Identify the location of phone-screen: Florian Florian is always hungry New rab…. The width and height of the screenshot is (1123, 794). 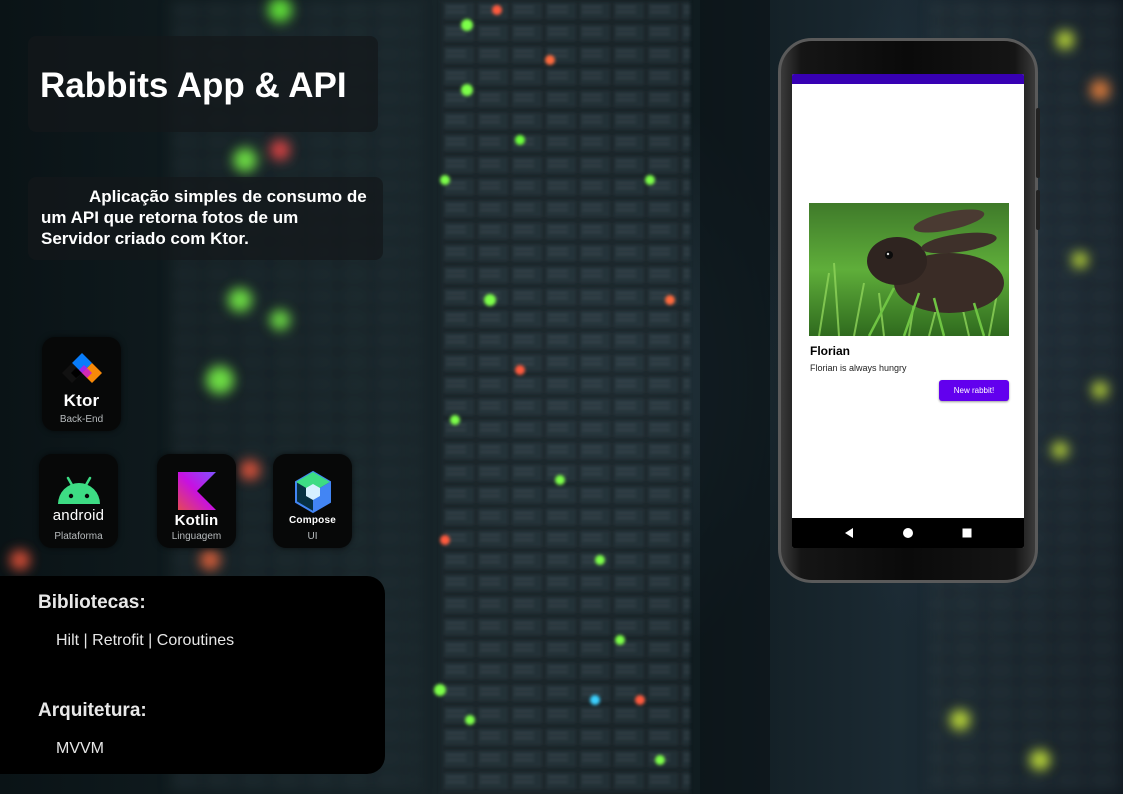
(908, 311).